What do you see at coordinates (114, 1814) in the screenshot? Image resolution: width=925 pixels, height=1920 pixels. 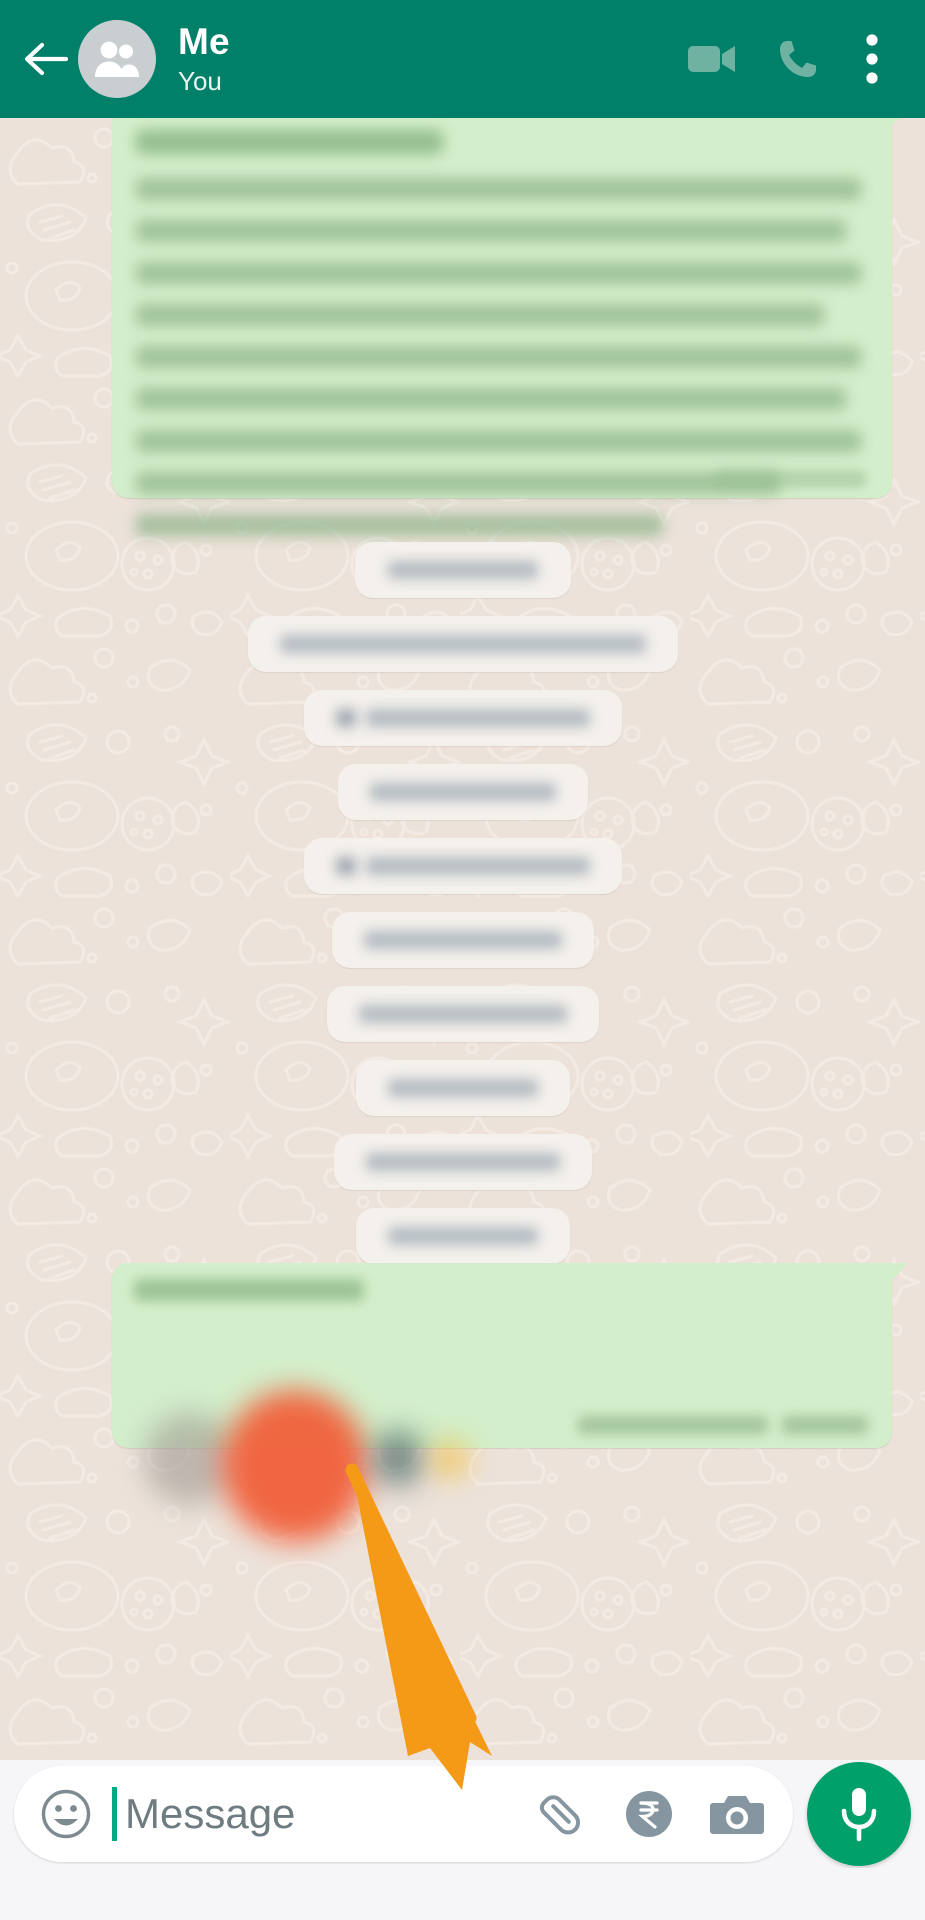 I see `text-cursor` at bounding box center [114, 1814].